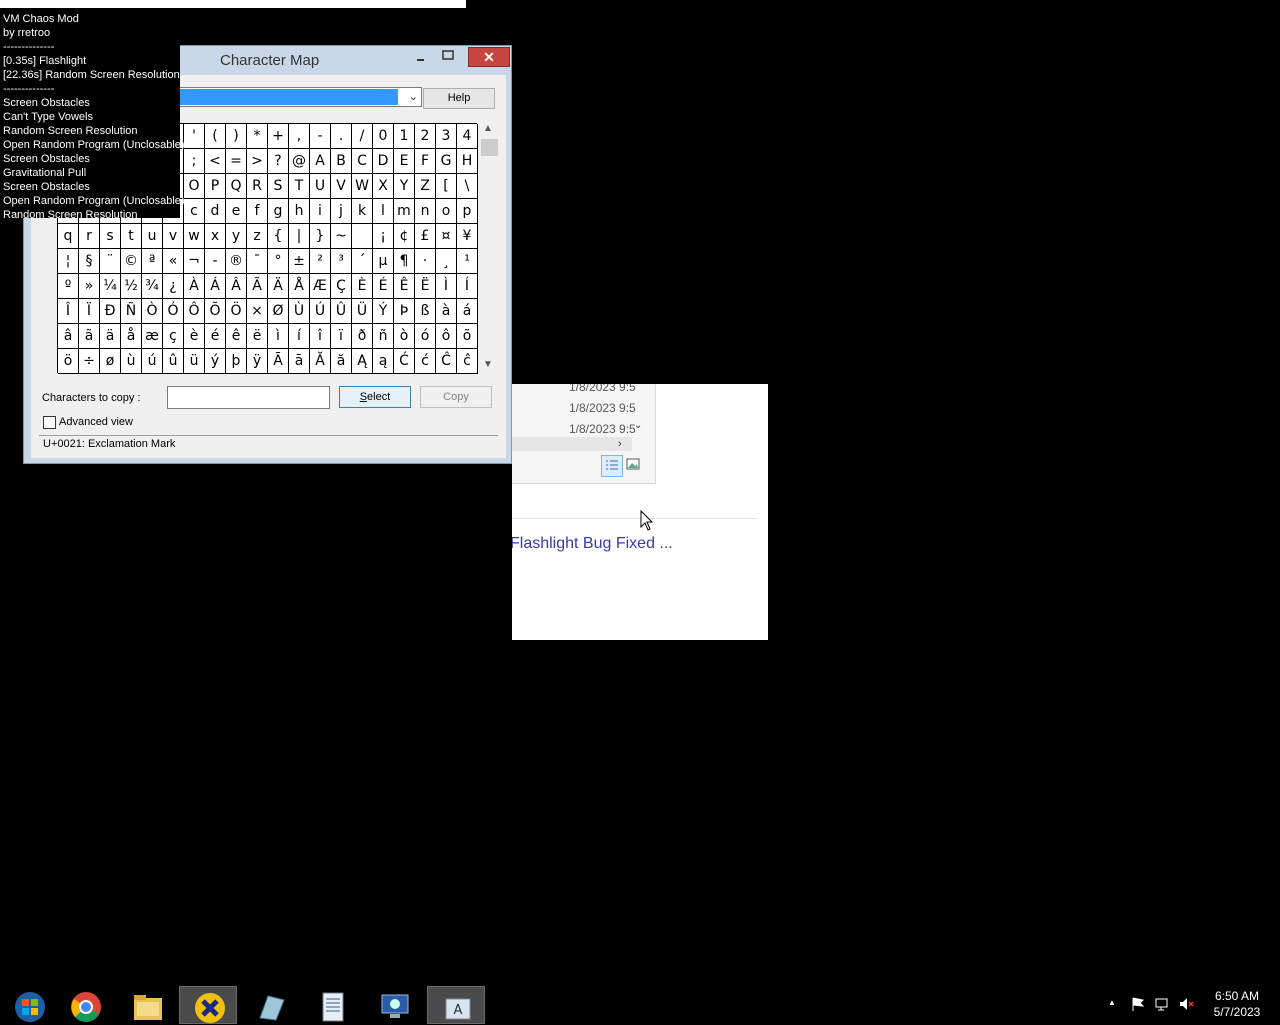 The width and height of the screenshot is (1280, 1025). I want to click on character-cell: i, so click(320, 211).